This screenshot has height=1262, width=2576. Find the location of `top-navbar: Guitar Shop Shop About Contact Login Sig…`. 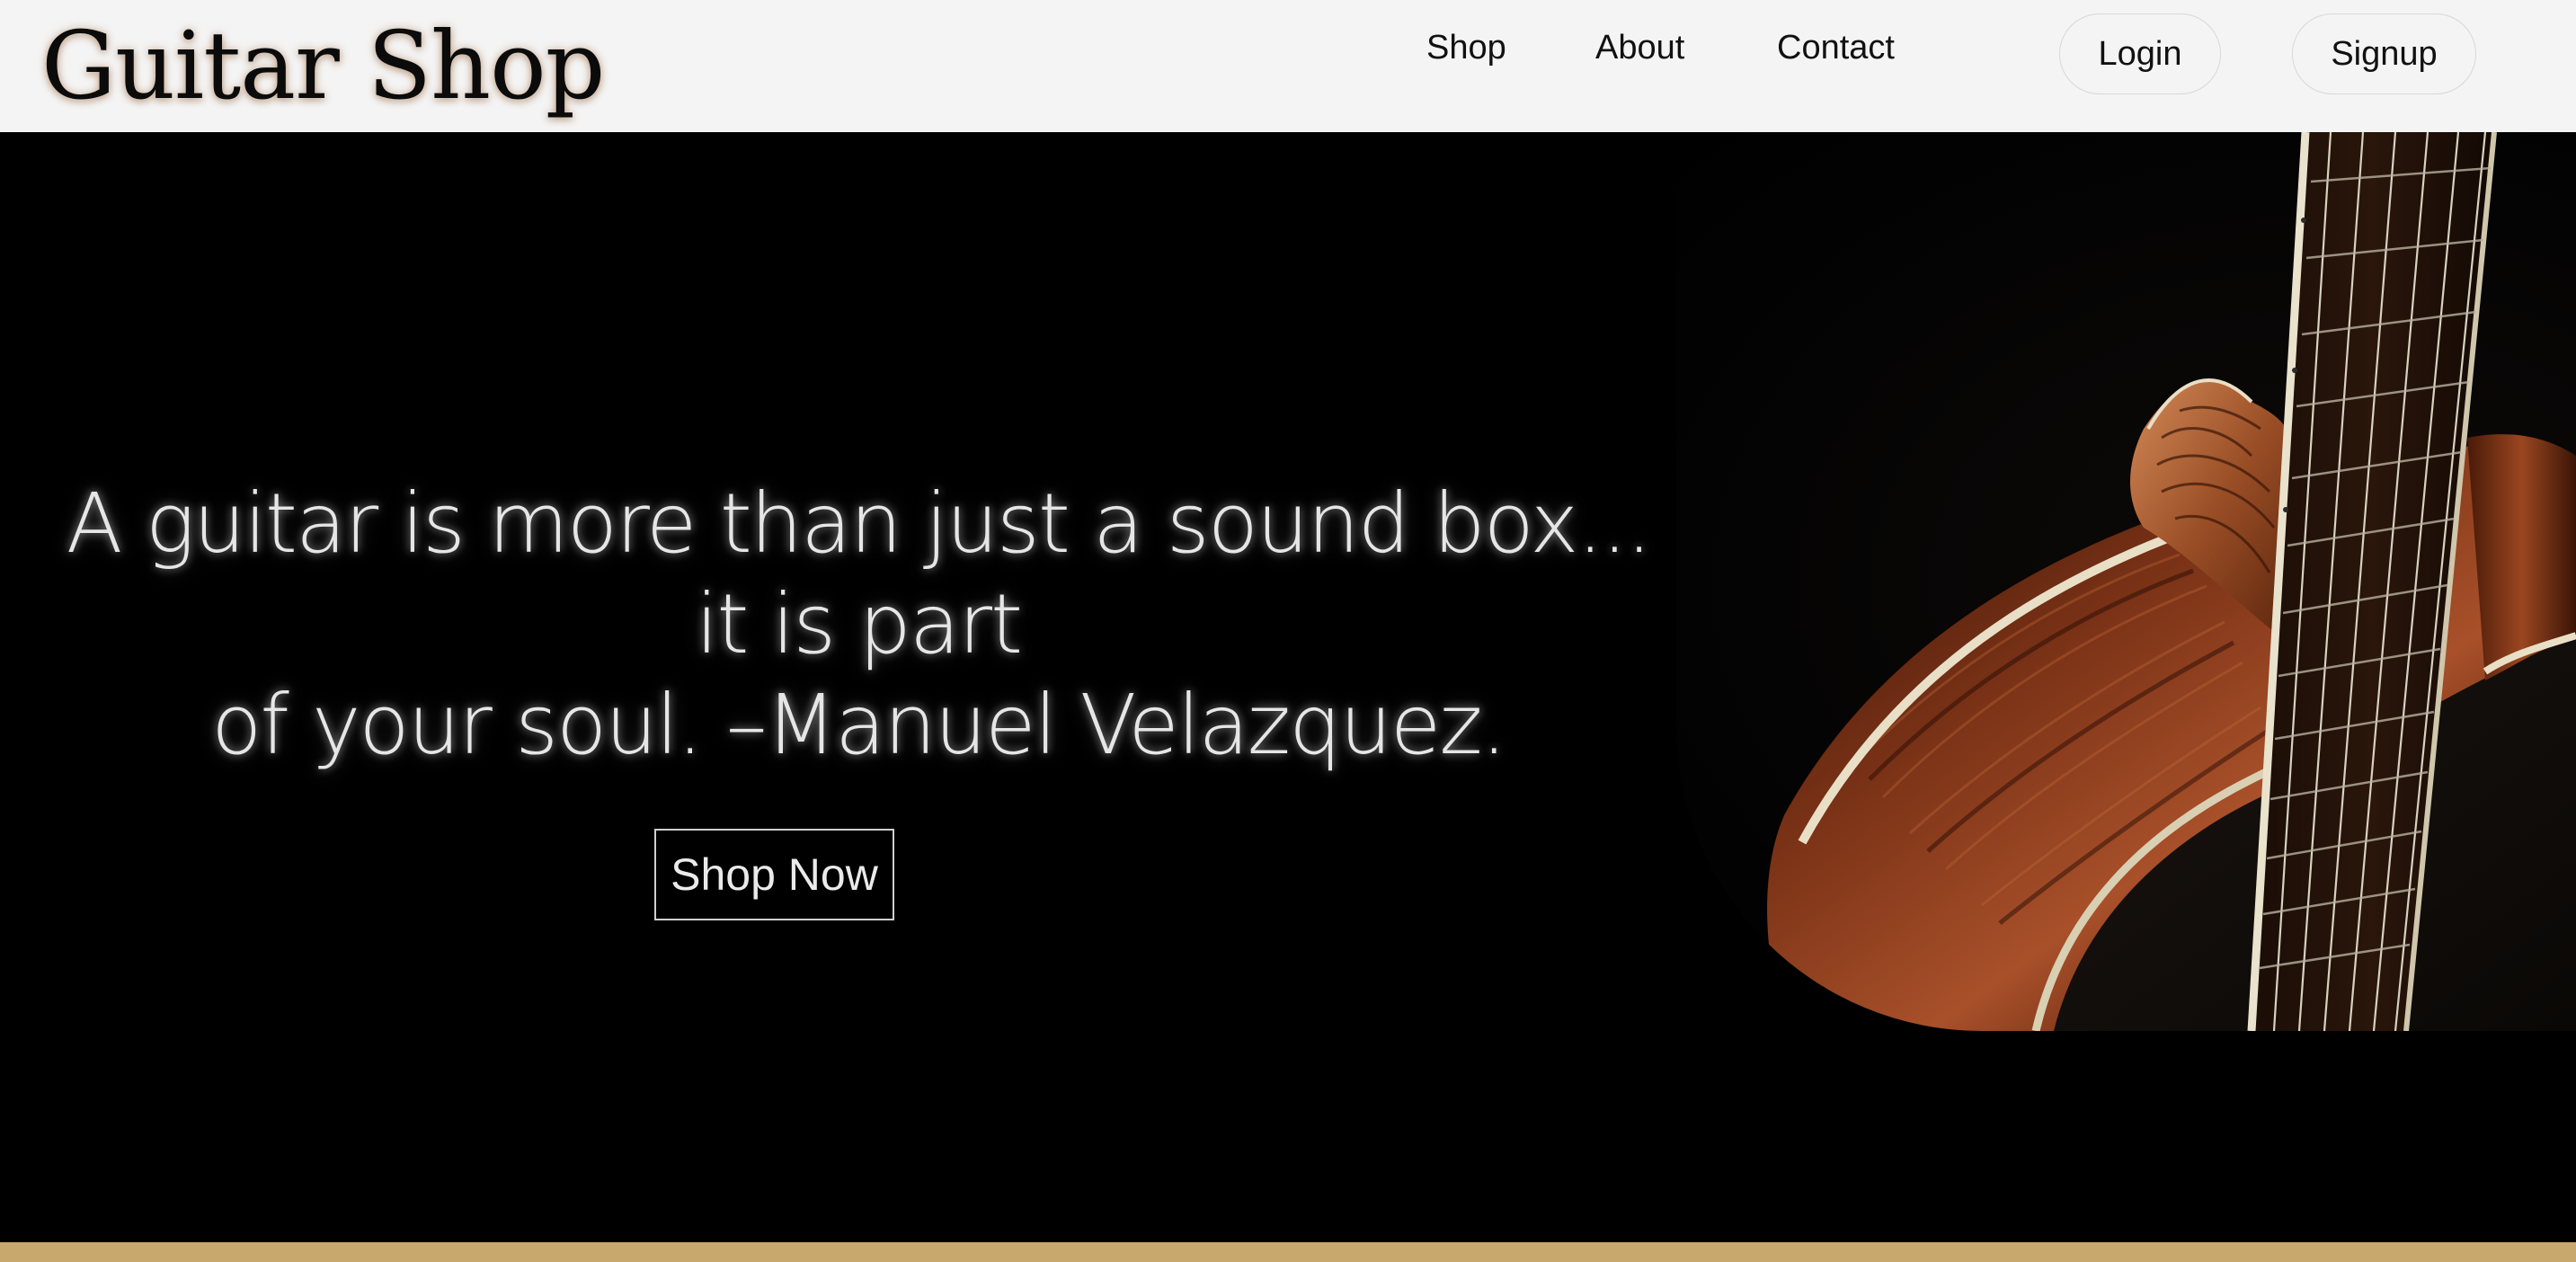

top-navbar: Guitar Shop Shop About Contact Login Sig… is located at coordinates (1288, 66).